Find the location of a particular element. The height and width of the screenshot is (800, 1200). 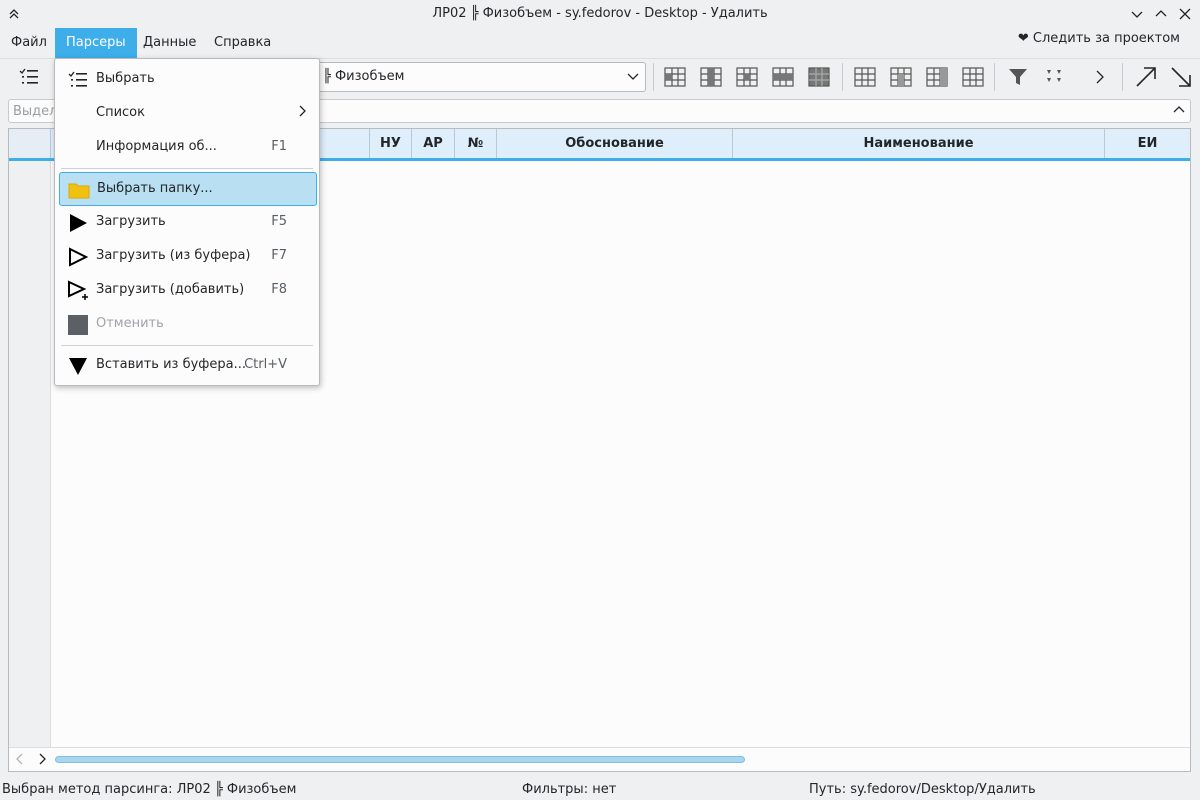

row-header-column is located at coordinates (30, 454).